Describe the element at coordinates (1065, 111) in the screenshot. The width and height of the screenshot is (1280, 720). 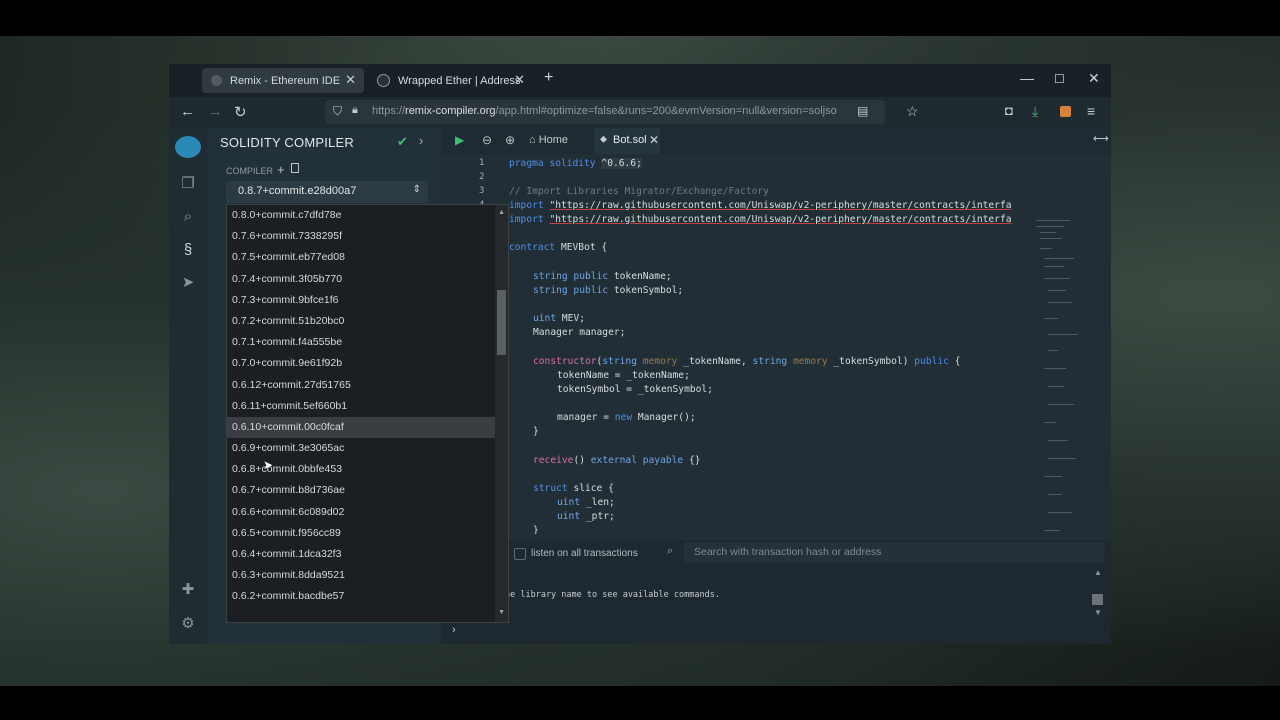
I see `metamask-extension-icon` at that location.